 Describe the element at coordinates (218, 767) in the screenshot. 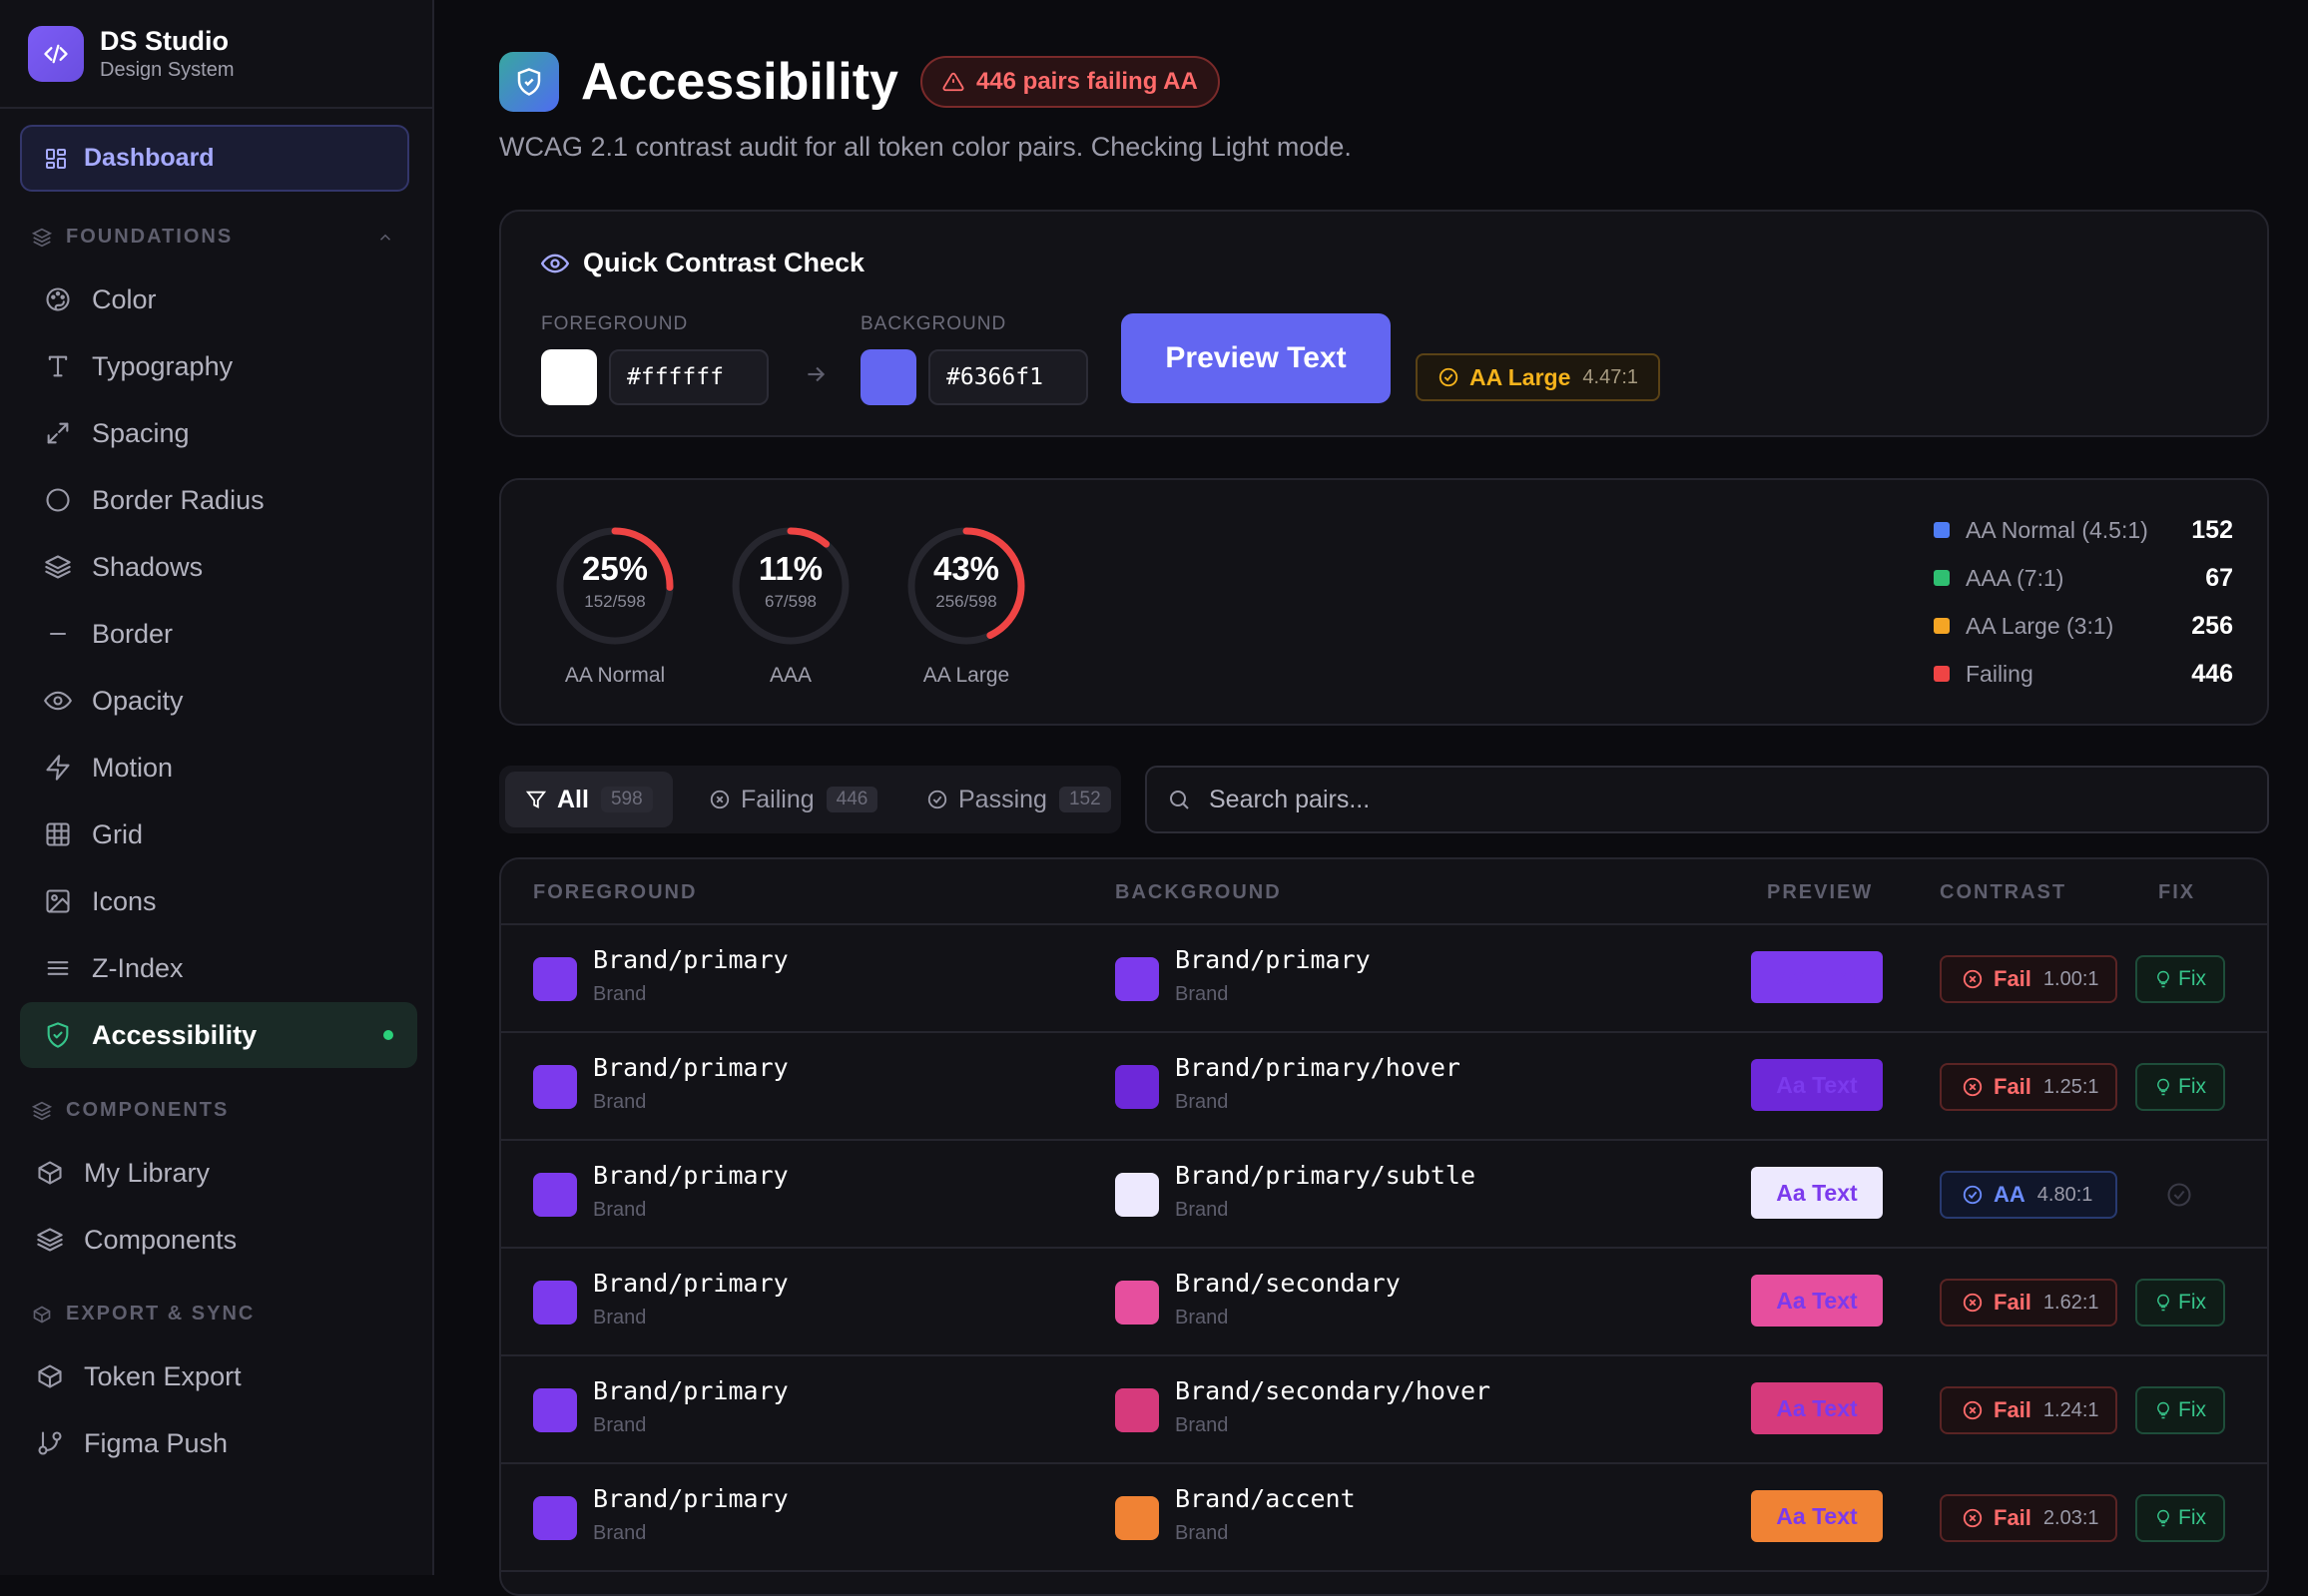

I see `sidebar-item-motion: Motion` at that location.